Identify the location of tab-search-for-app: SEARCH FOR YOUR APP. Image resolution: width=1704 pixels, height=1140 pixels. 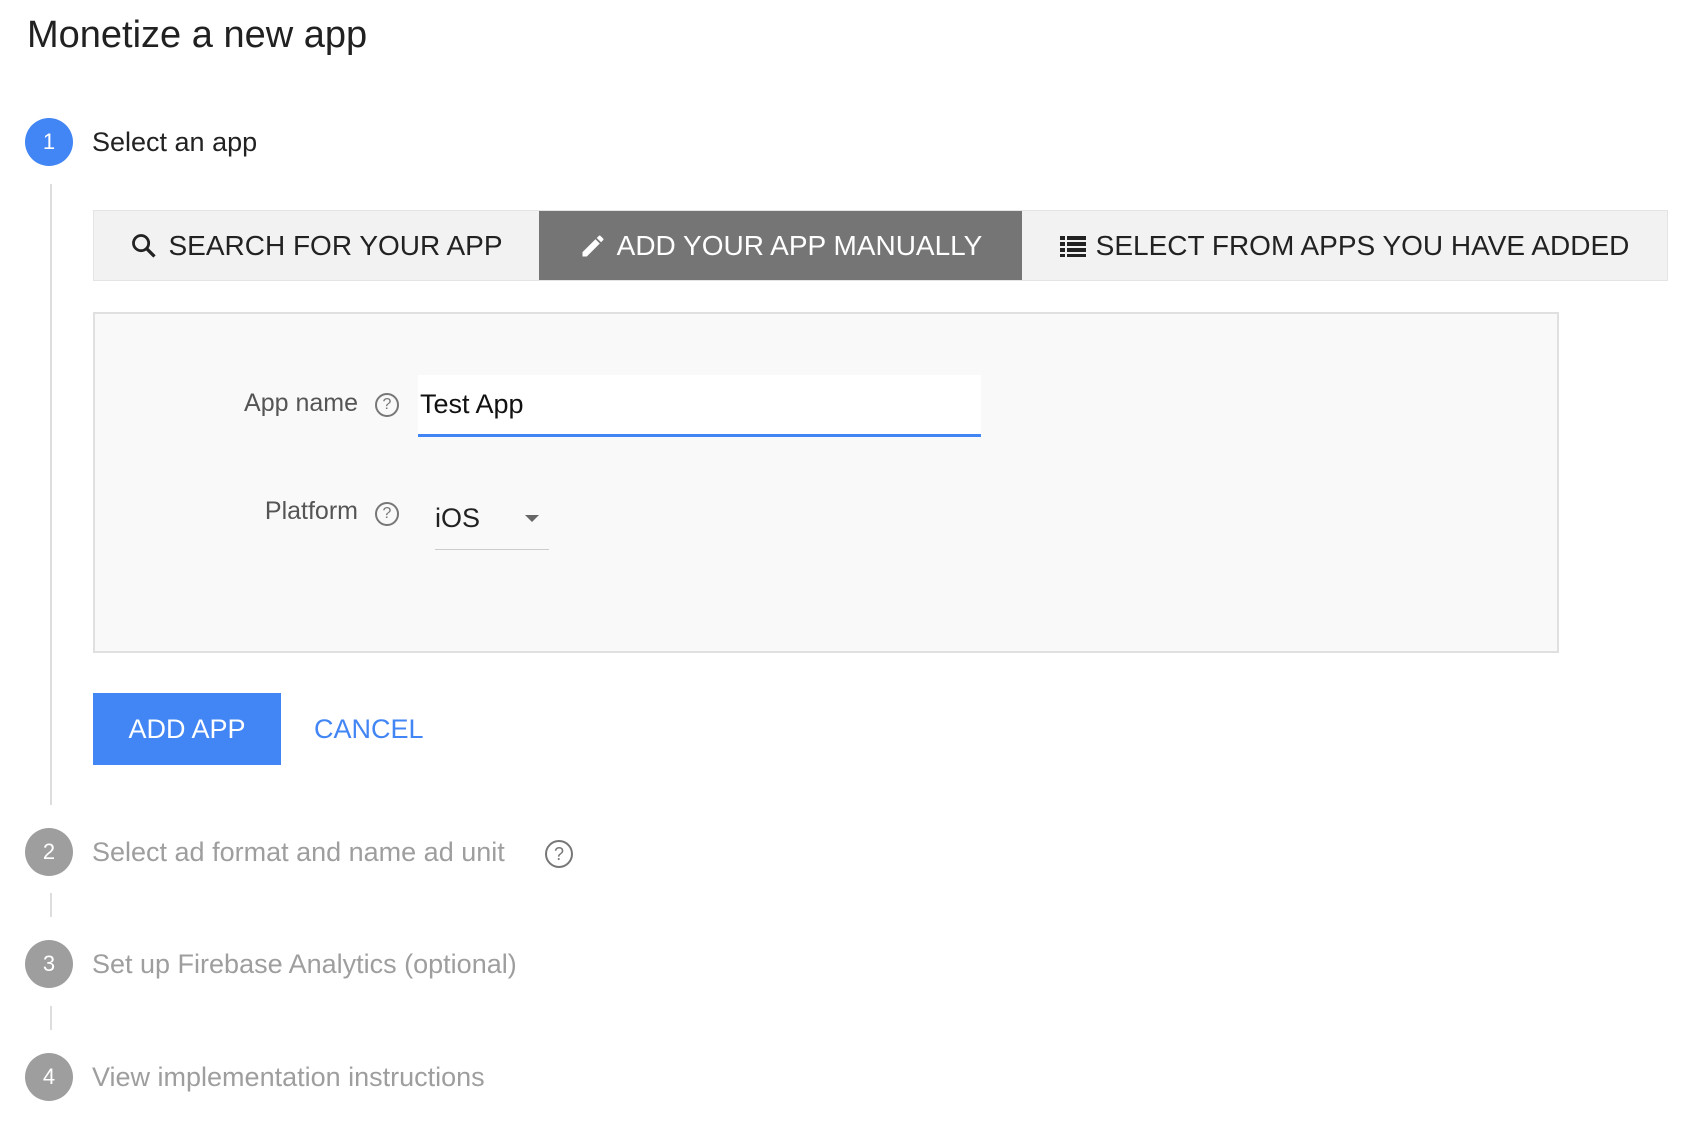
(316, 245).